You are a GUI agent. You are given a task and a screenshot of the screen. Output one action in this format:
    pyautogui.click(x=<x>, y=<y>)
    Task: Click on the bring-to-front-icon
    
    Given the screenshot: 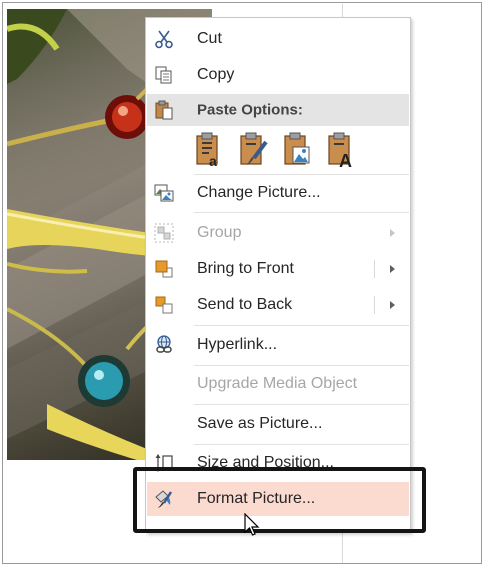 What is the action you would take?
    pyautogui.click(x=164, y=269)
    